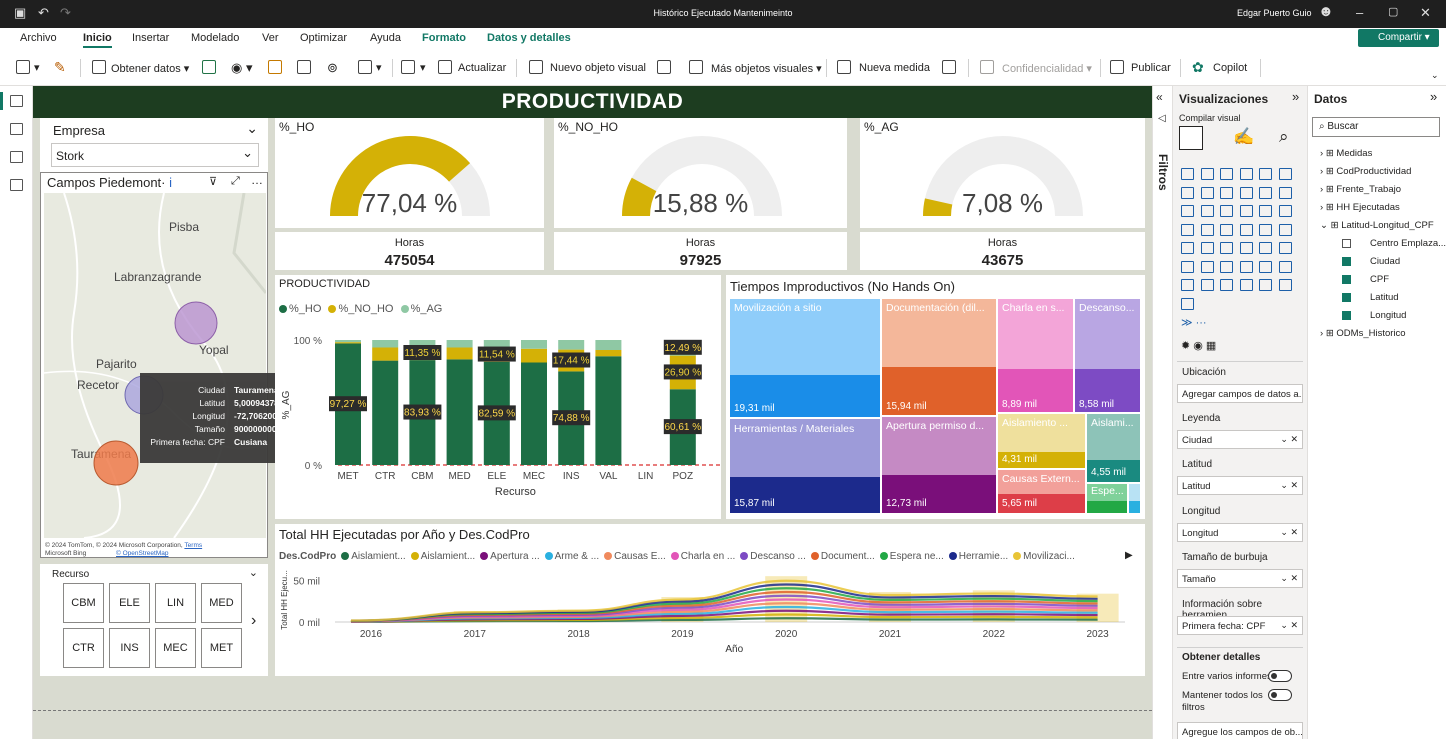 This screenshot has width=1446, height=739. Describe the element at coordinates (805, 427) in the screenshot. I see `treemap-tile-label: Herramientas / Materiales` at that location.